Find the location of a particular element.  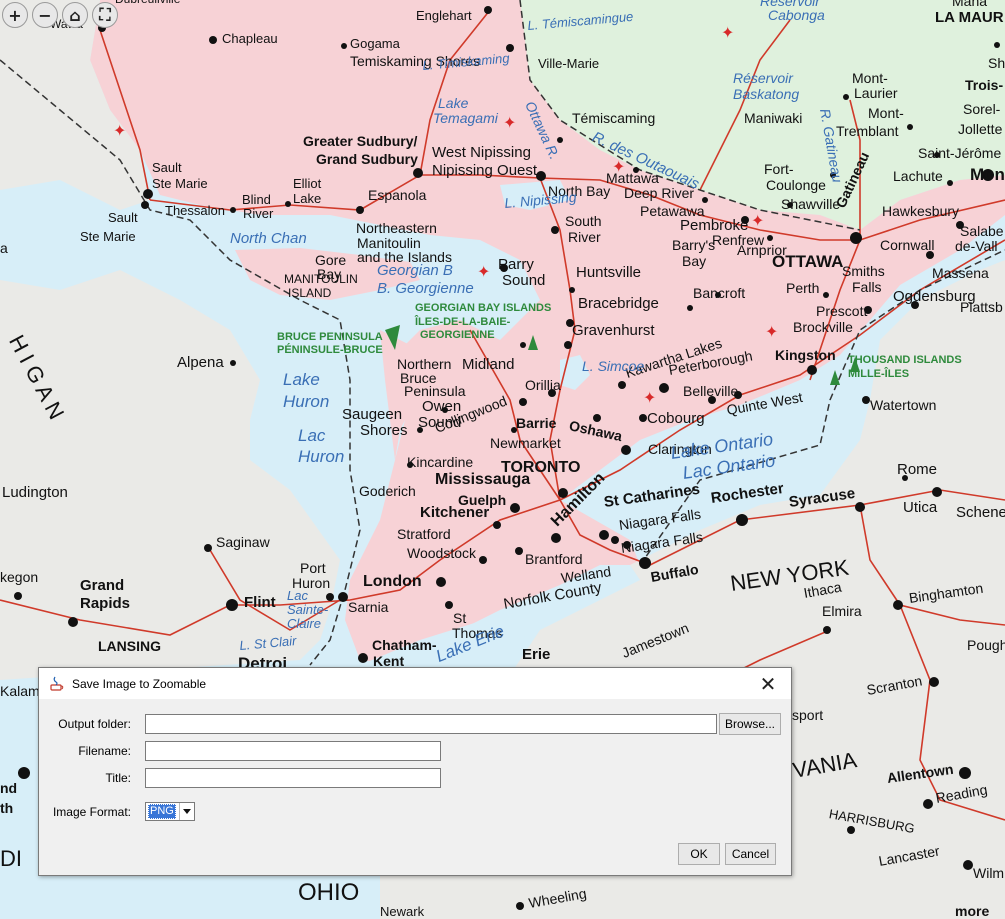

image-format-select: PNG is located at coordinates (170, 811).